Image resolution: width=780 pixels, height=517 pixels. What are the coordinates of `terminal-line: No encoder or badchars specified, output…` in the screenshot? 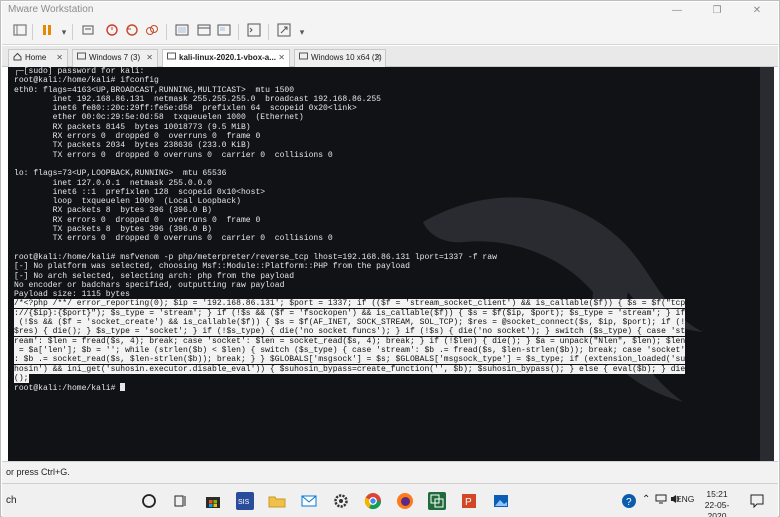 It's located at (149, 285).